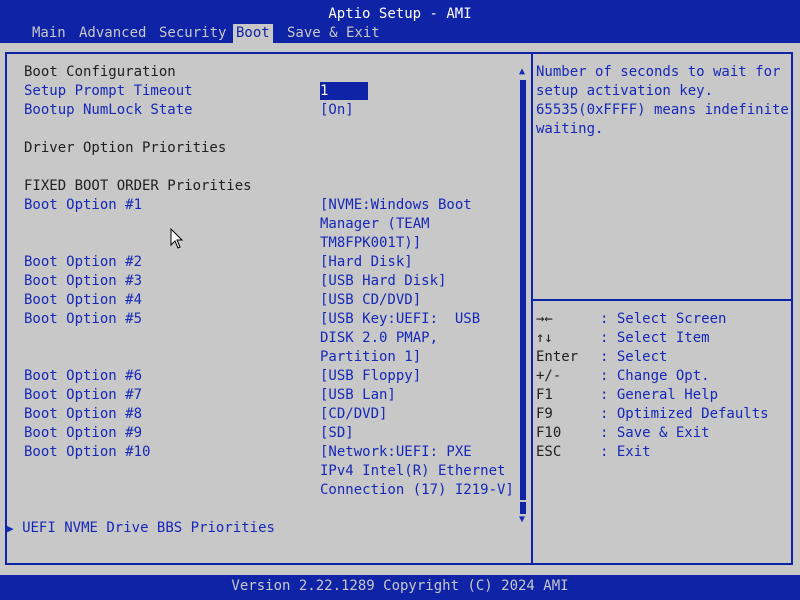 The height and width of the screenshot is (600, 800). I want to click on scrollbar: ▲ ▼, so click(523, 296).